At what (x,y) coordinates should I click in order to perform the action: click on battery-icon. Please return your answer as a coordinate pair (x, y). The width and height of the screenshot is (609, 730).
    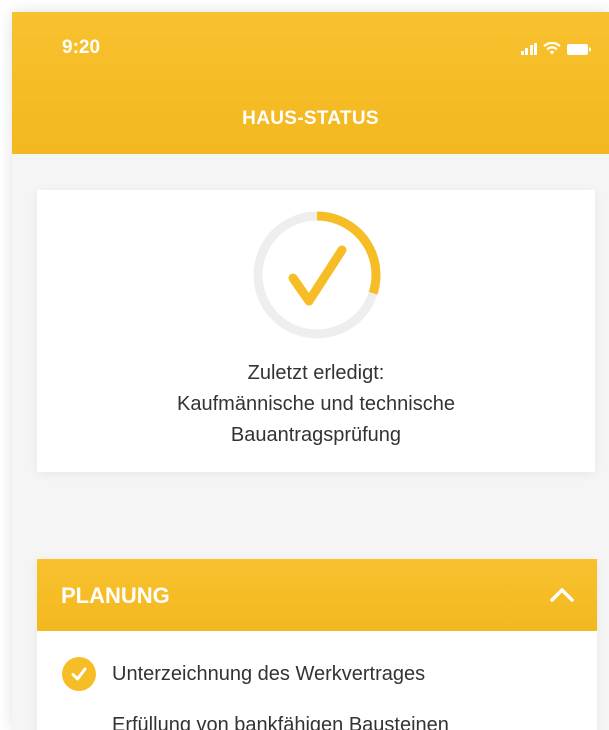
    Looking at the image, I should click on (579, 49).